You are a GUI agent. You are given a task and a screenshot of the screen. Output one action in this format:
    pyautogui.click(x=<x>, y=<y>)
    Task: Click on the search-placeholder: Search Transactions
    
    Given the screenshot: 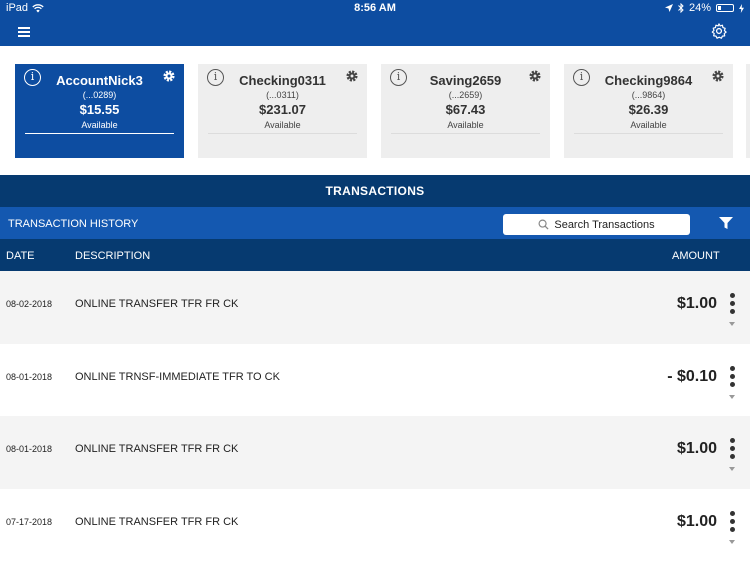 What is the action you would take?
    pyautogui.click(x=604, y=224)
    